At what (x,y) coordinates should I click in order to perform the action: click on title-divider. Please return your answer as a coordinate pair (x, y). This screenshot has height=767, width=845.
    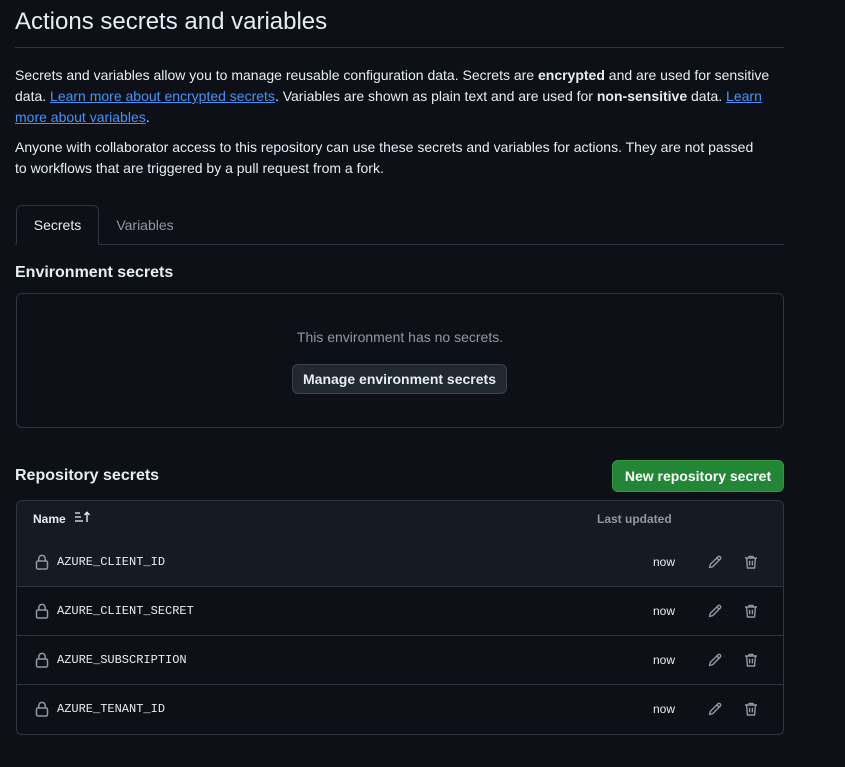
    Looking at the image, I should click on (399, 47).